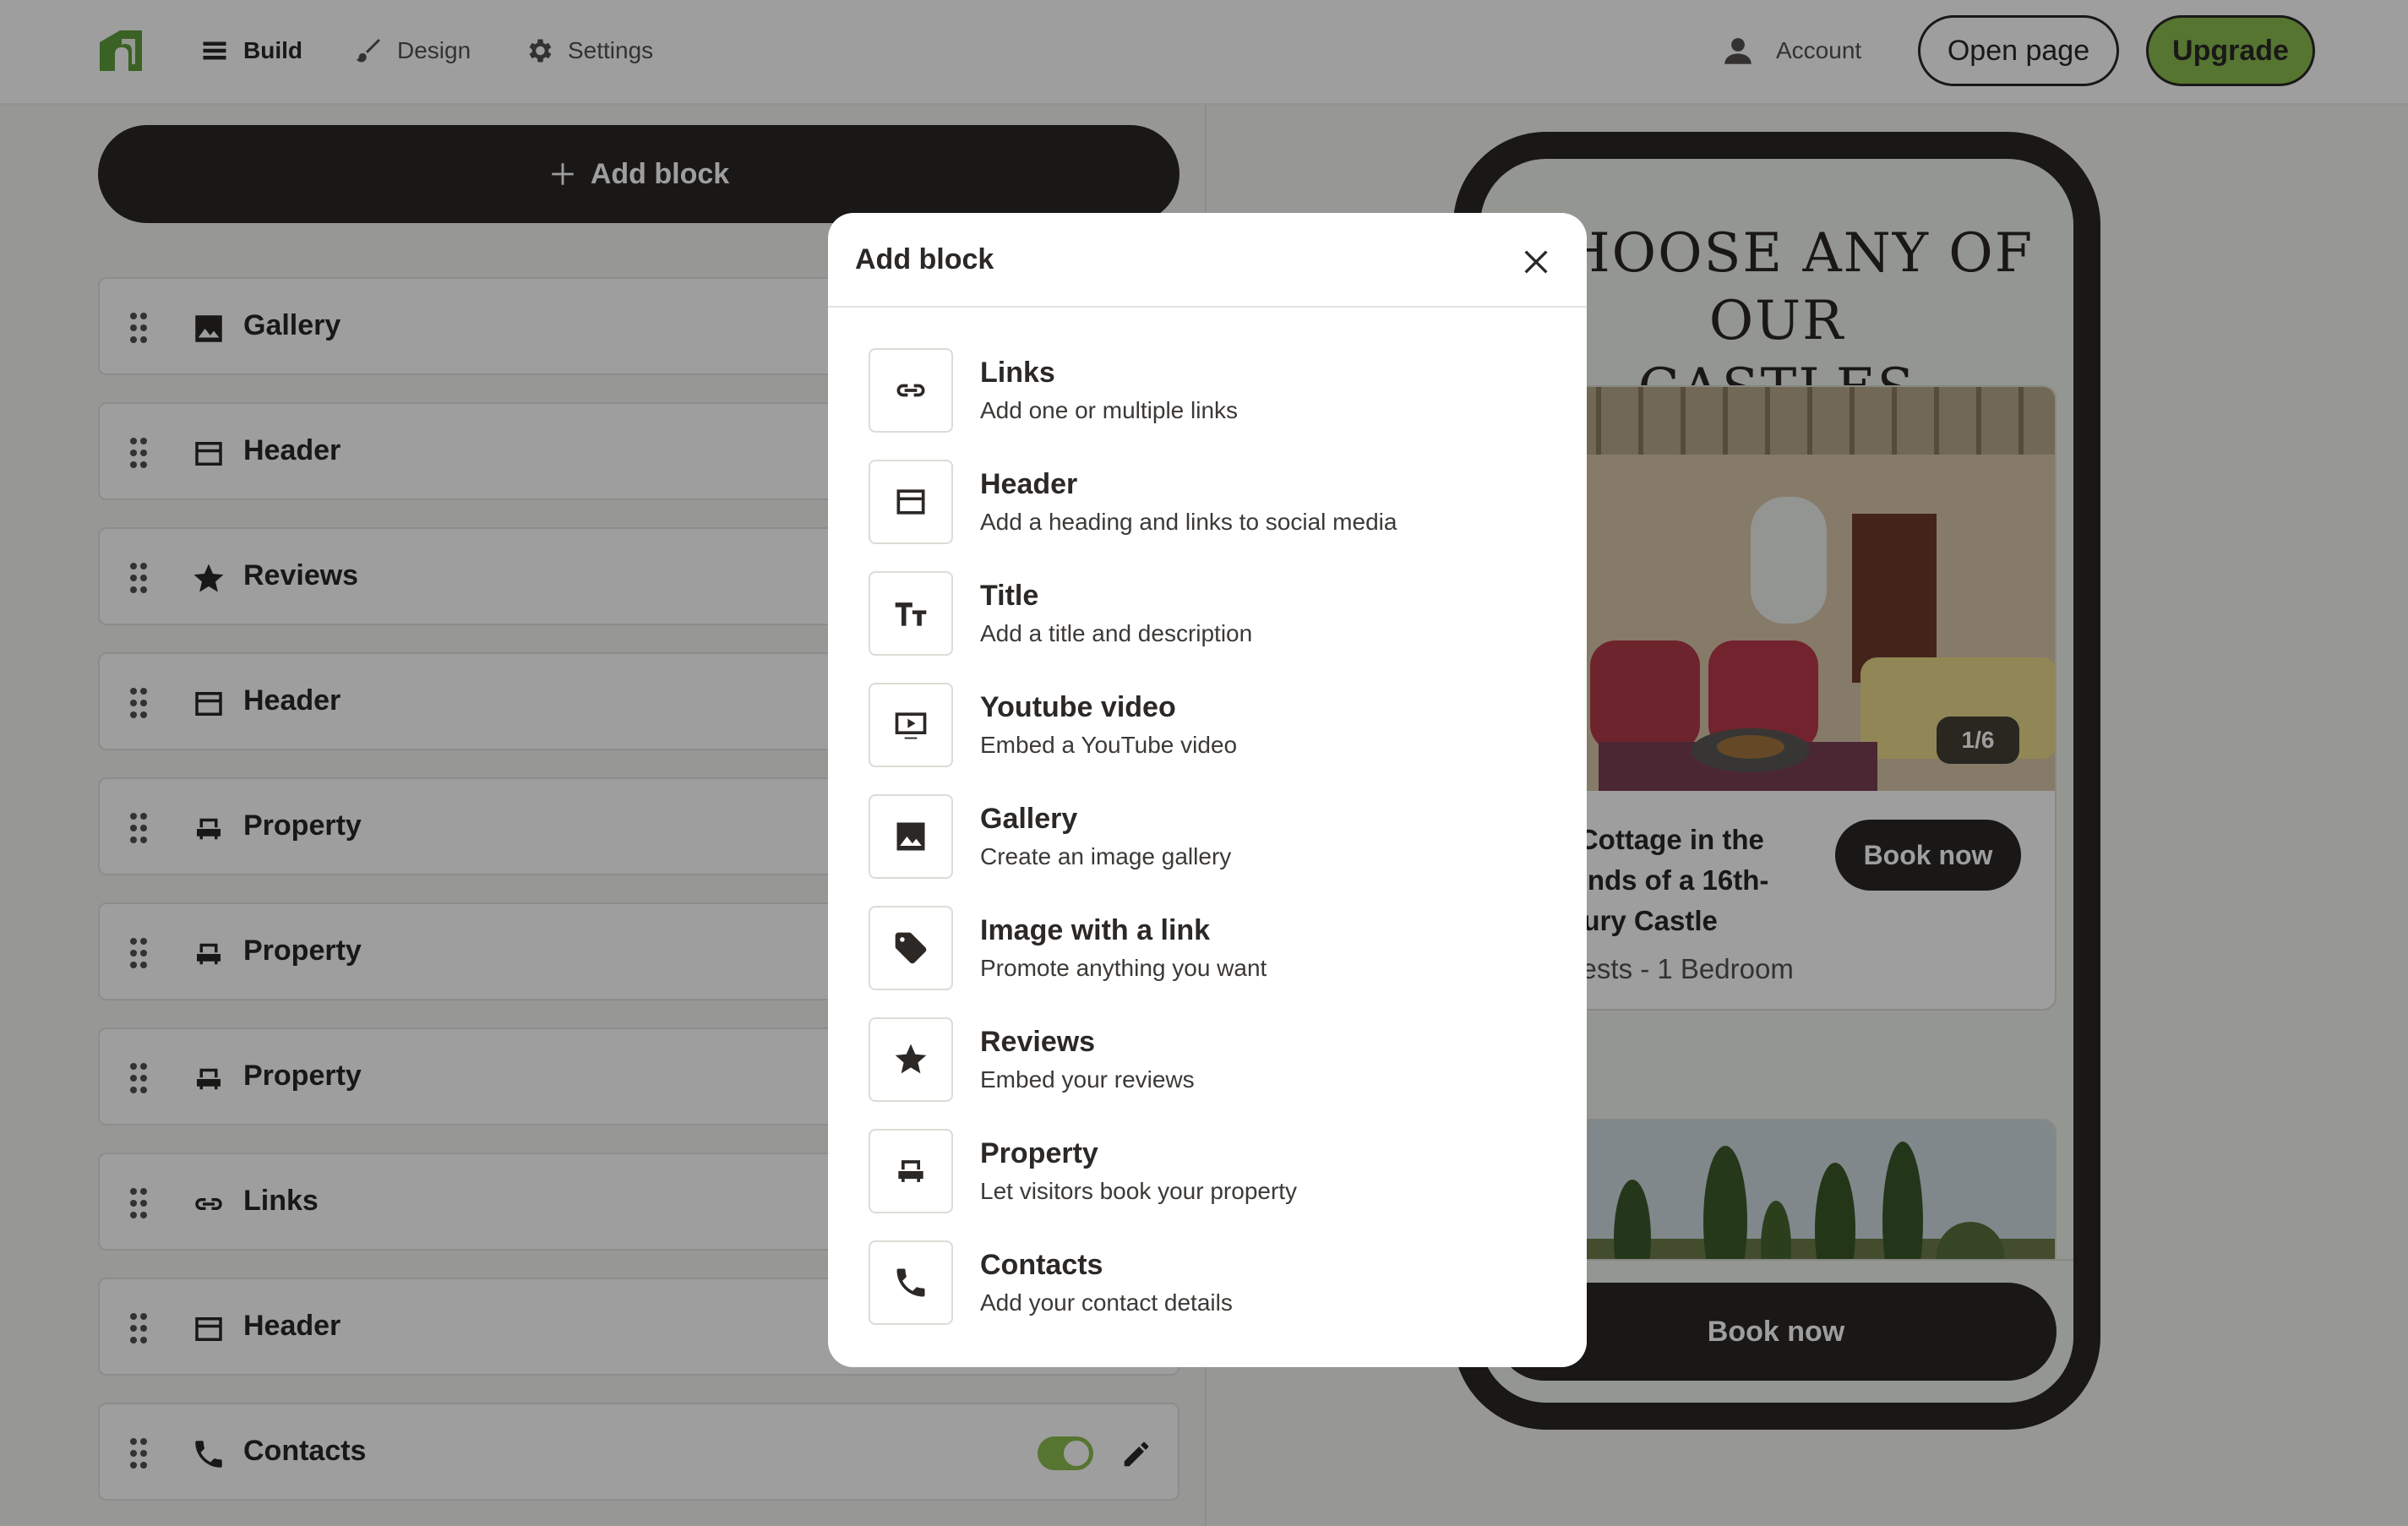  What do you see at coordinates (1087, 1079) in the screenshot?
I see `option-description: Embed your reviews` at bounding box center [1087, 1079].